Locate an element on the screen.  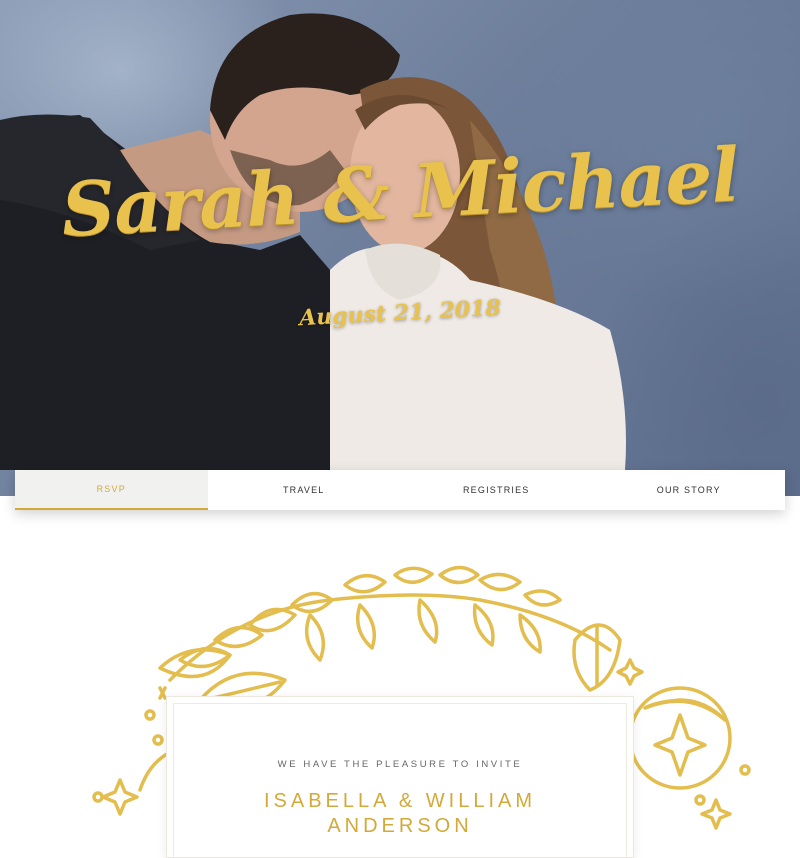
nav-tab-our-story: OUR STORY is located at coordinates (689, 490).